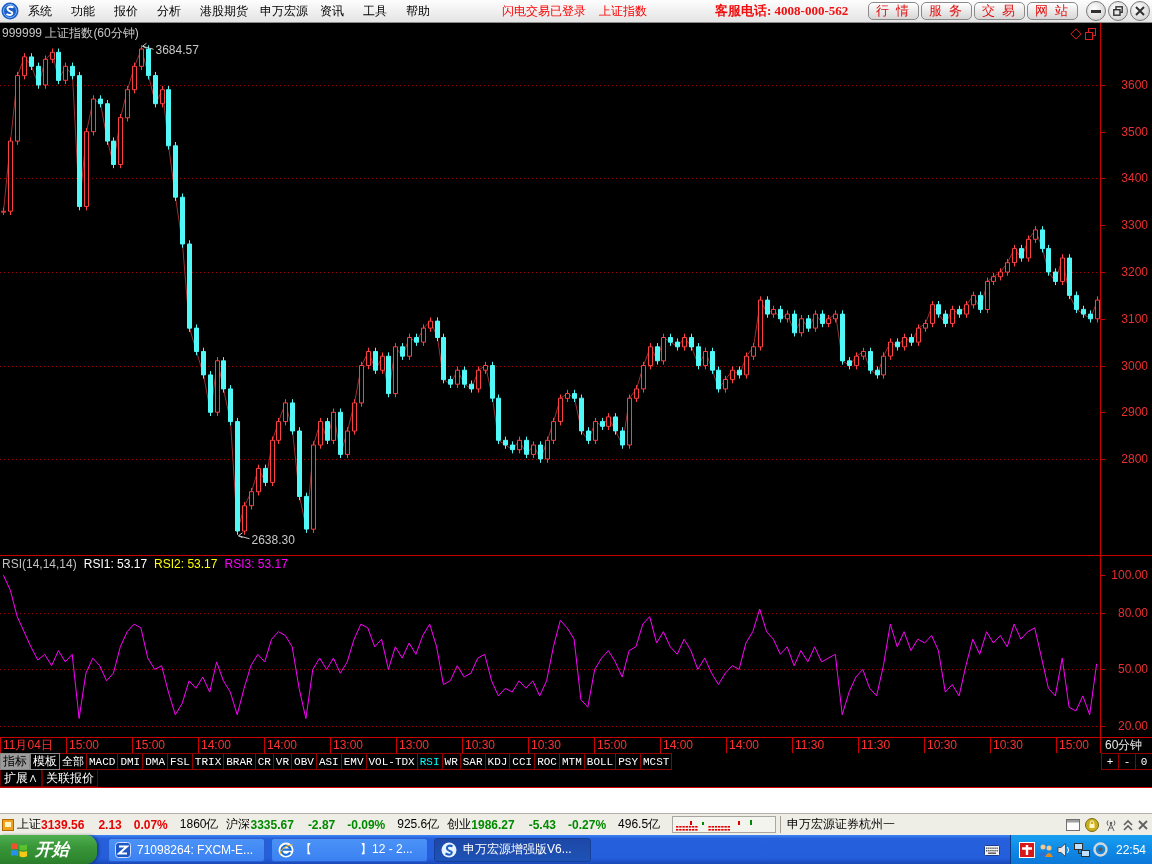 This screenshot has height=864, width=1152. I want to click on menu-item: 资讯, so click(335, 11).